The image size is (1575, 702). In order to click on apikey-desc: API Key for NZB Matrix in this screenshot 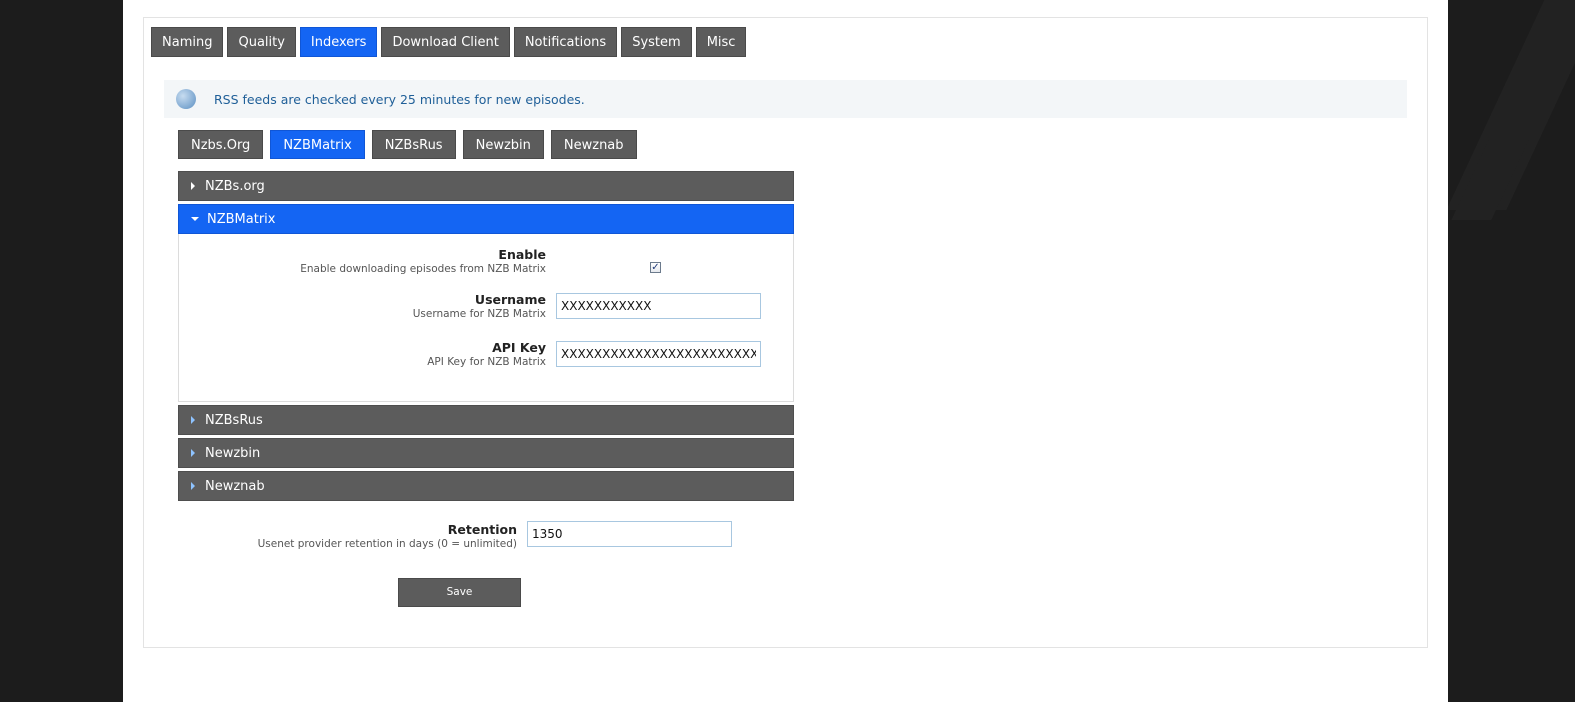, I will do `click(486, 362)`.